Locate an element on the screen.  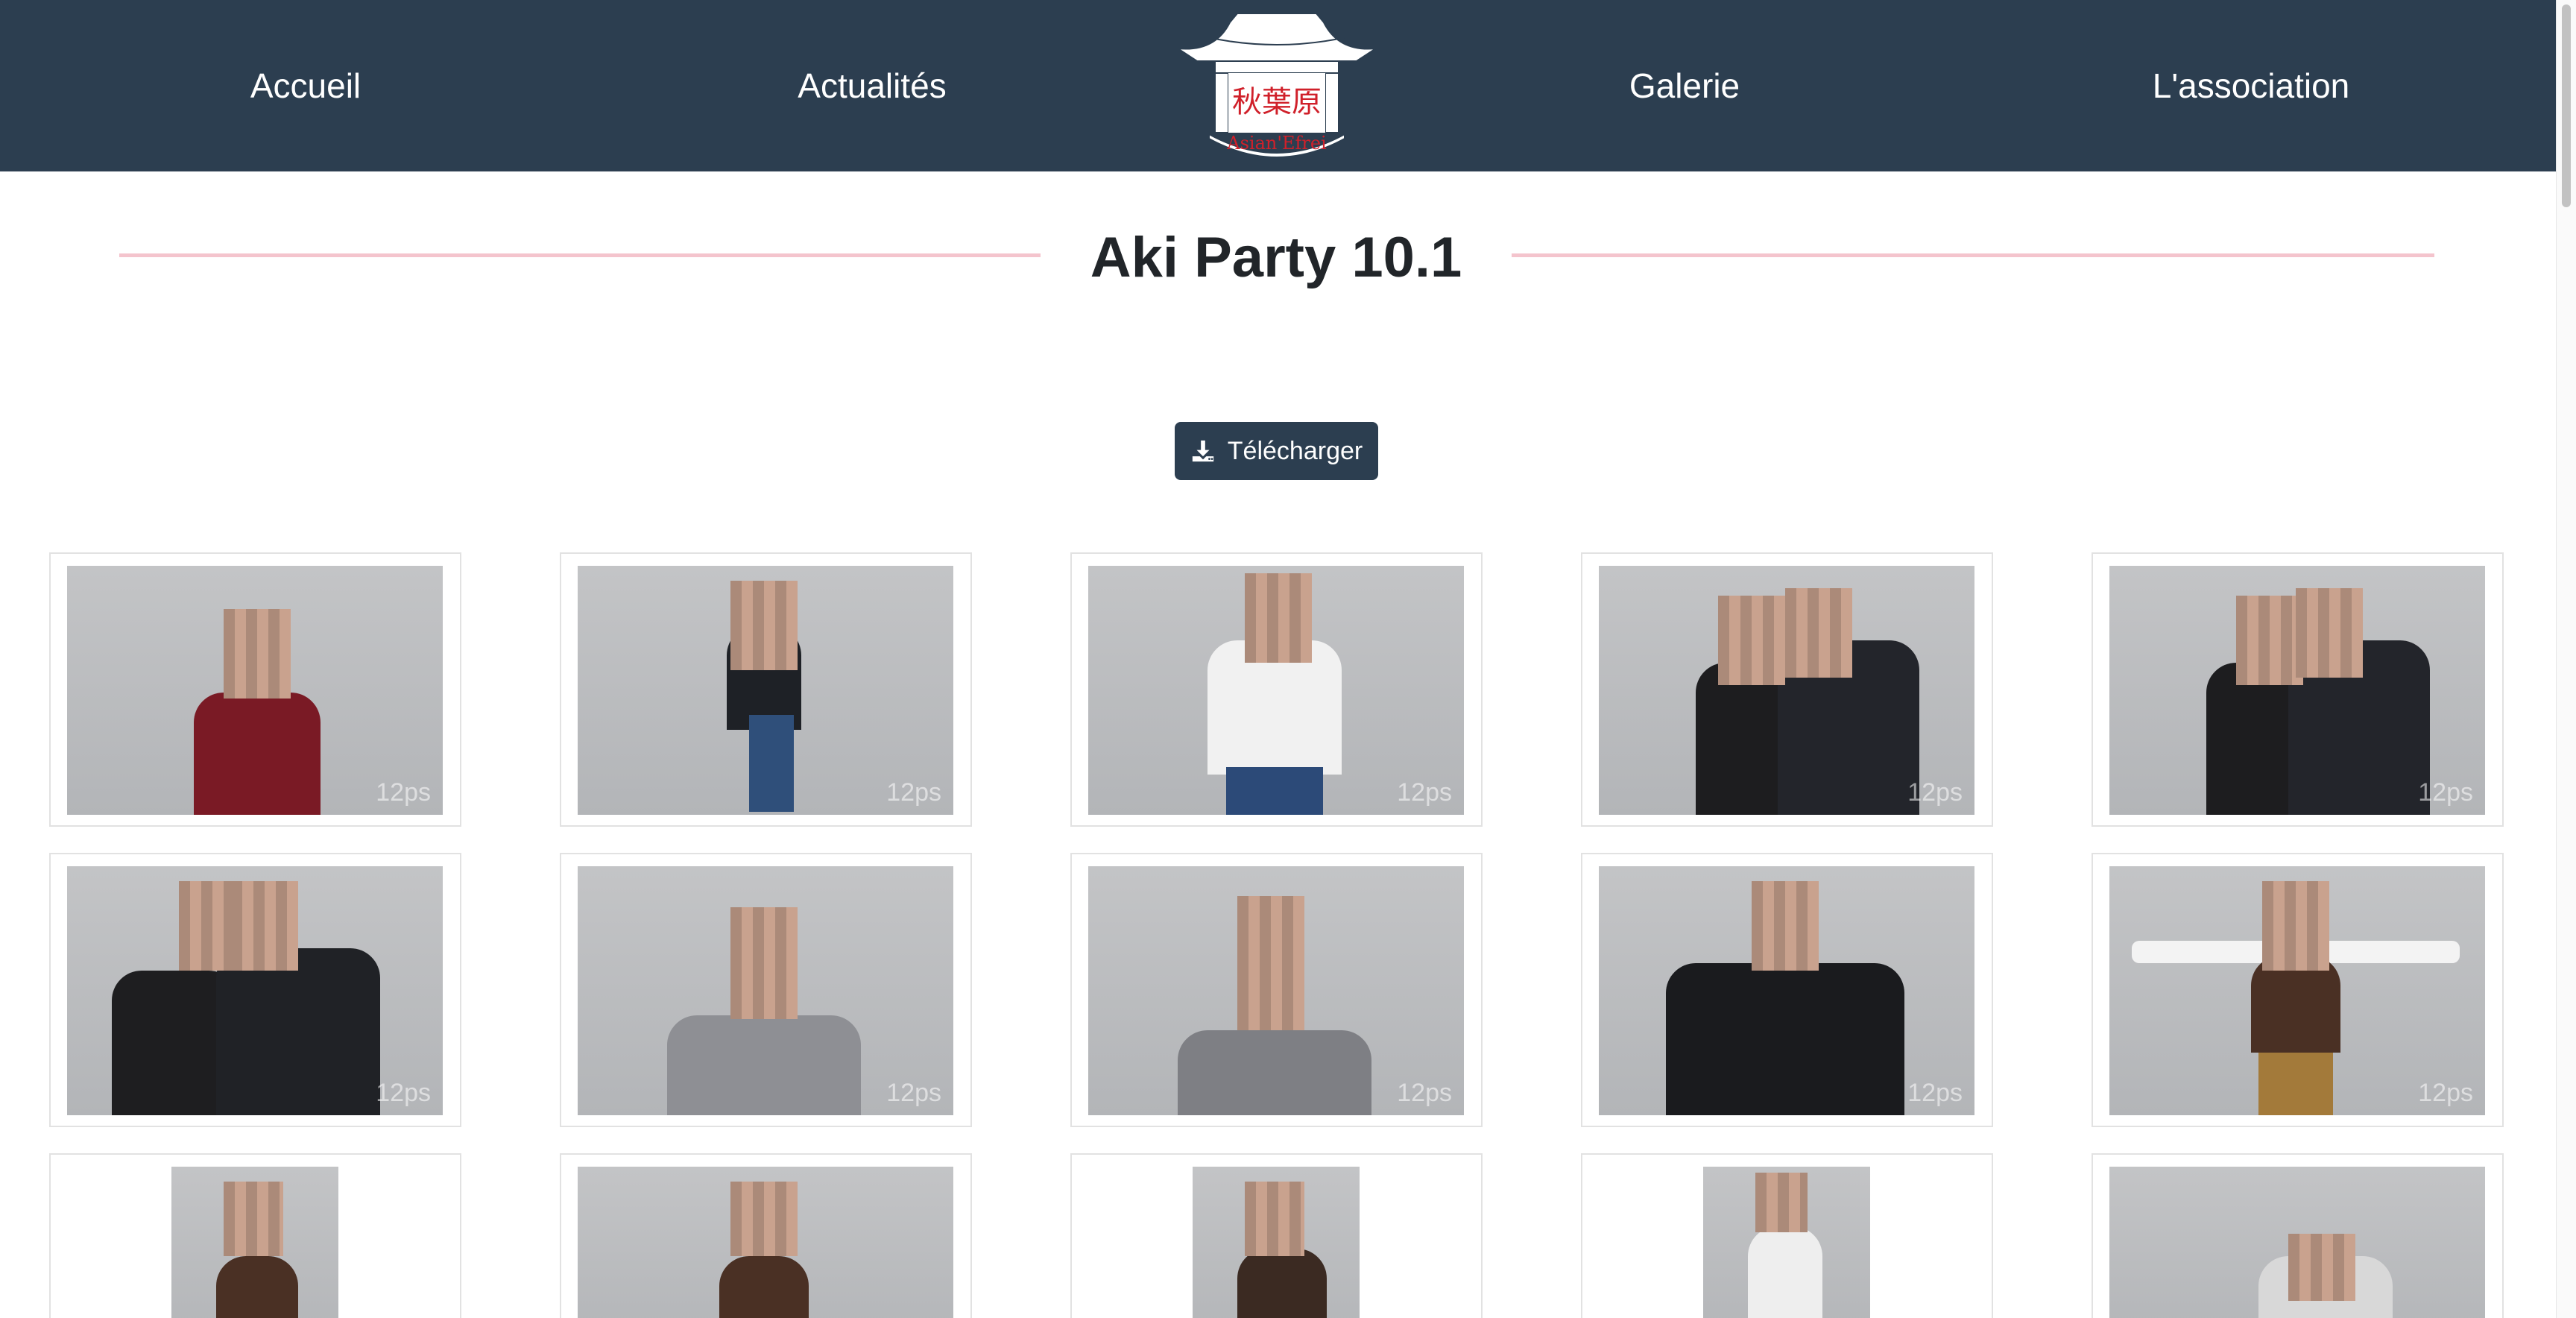
page-scrollbar is located at coordinates (2566, 659).